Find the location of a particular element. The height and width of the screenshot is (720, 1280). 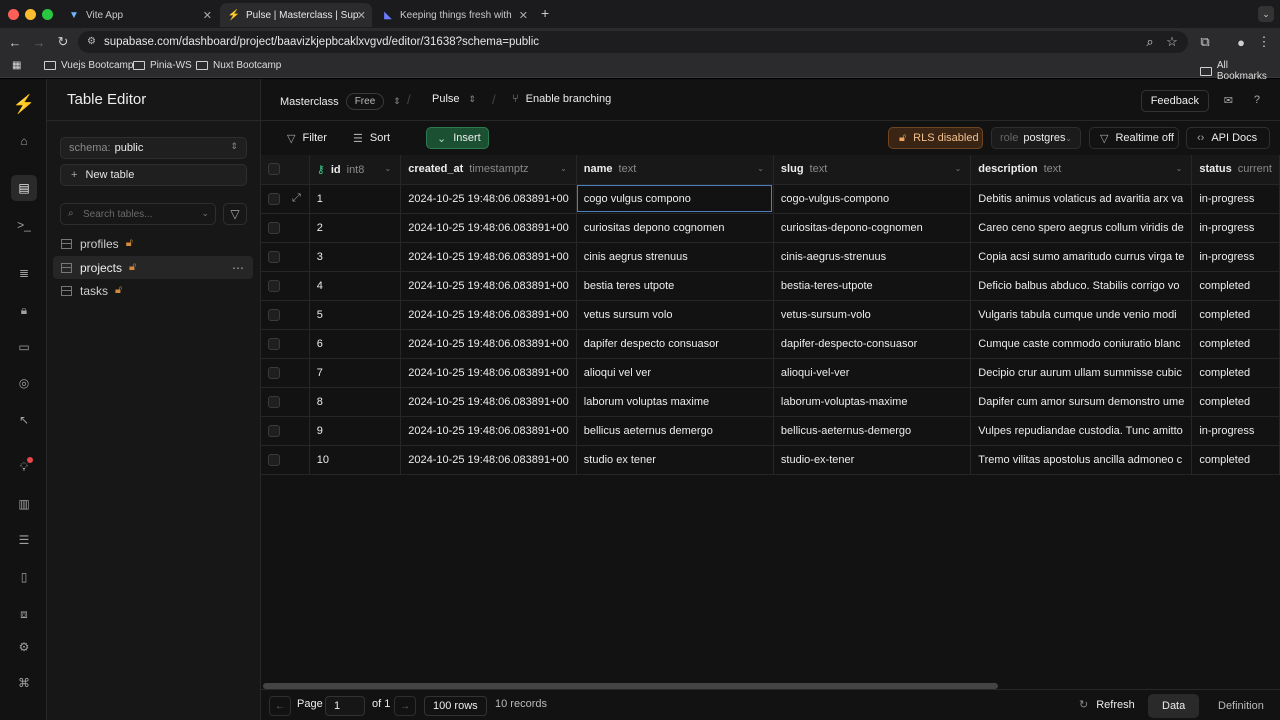

grid-cell-description: Cumque caste commodo coniuratio blanc is located at coordinates (1081, 344).